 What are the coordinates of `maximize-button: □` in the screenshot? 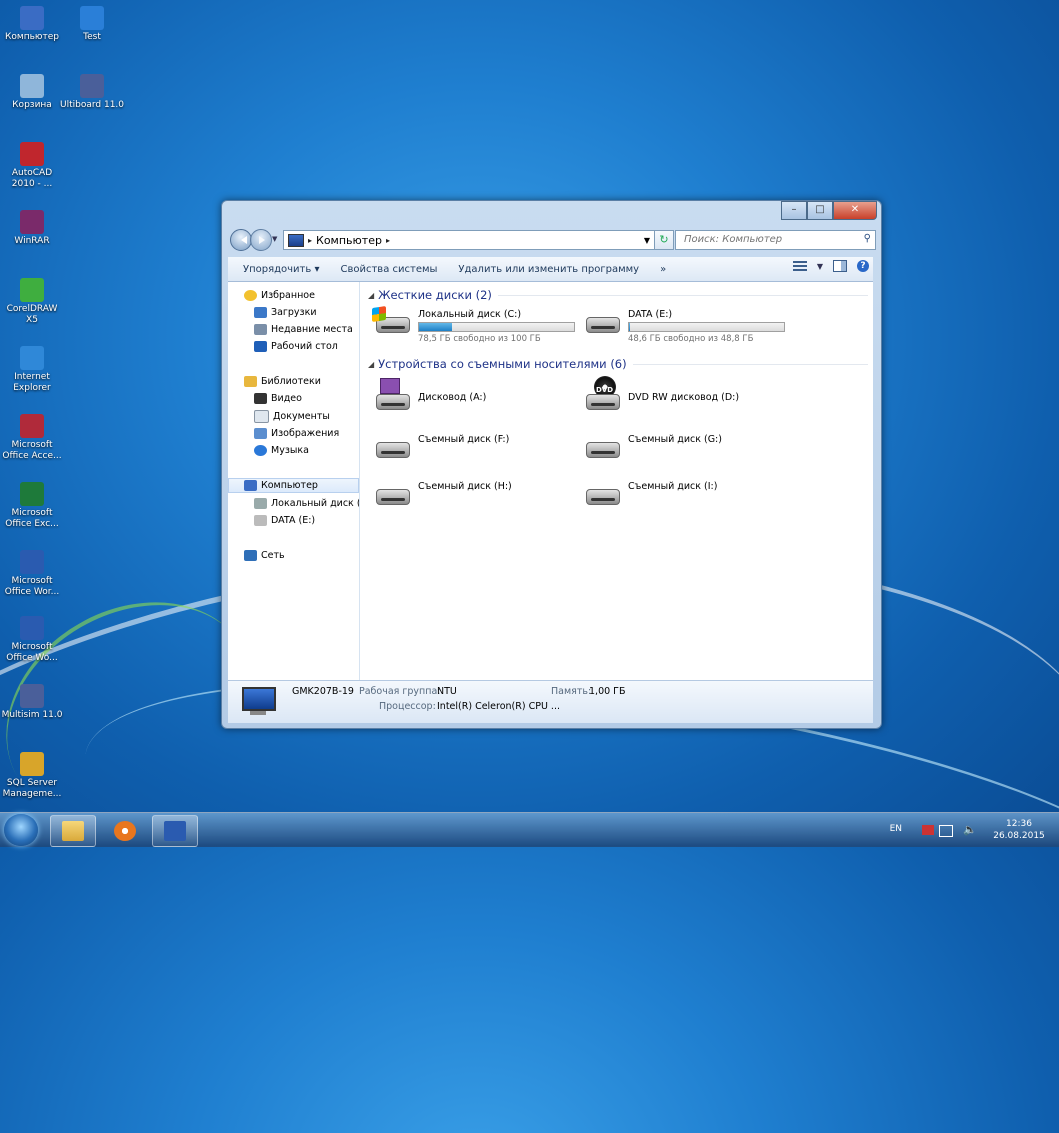 It's located at (820, 210).